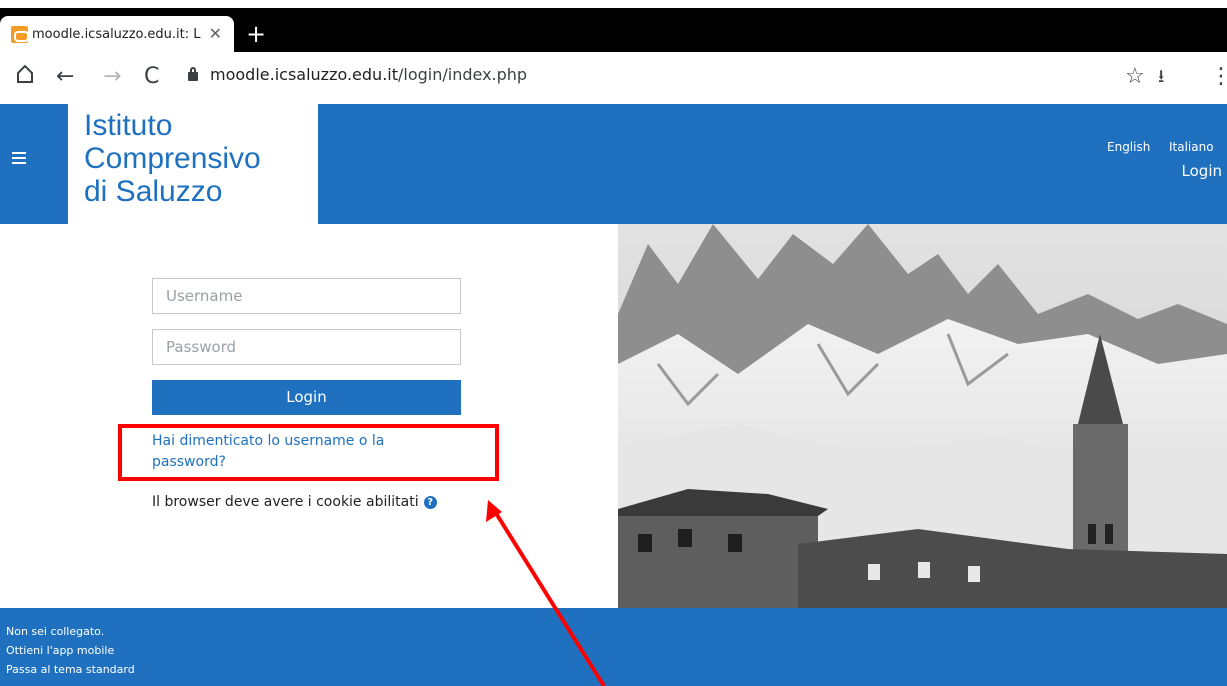 This screenshot has width=1227, height=686. Describe the element at coordinates (1202, 171) in the screenshot. I see `header-login-link: Login` at that location.